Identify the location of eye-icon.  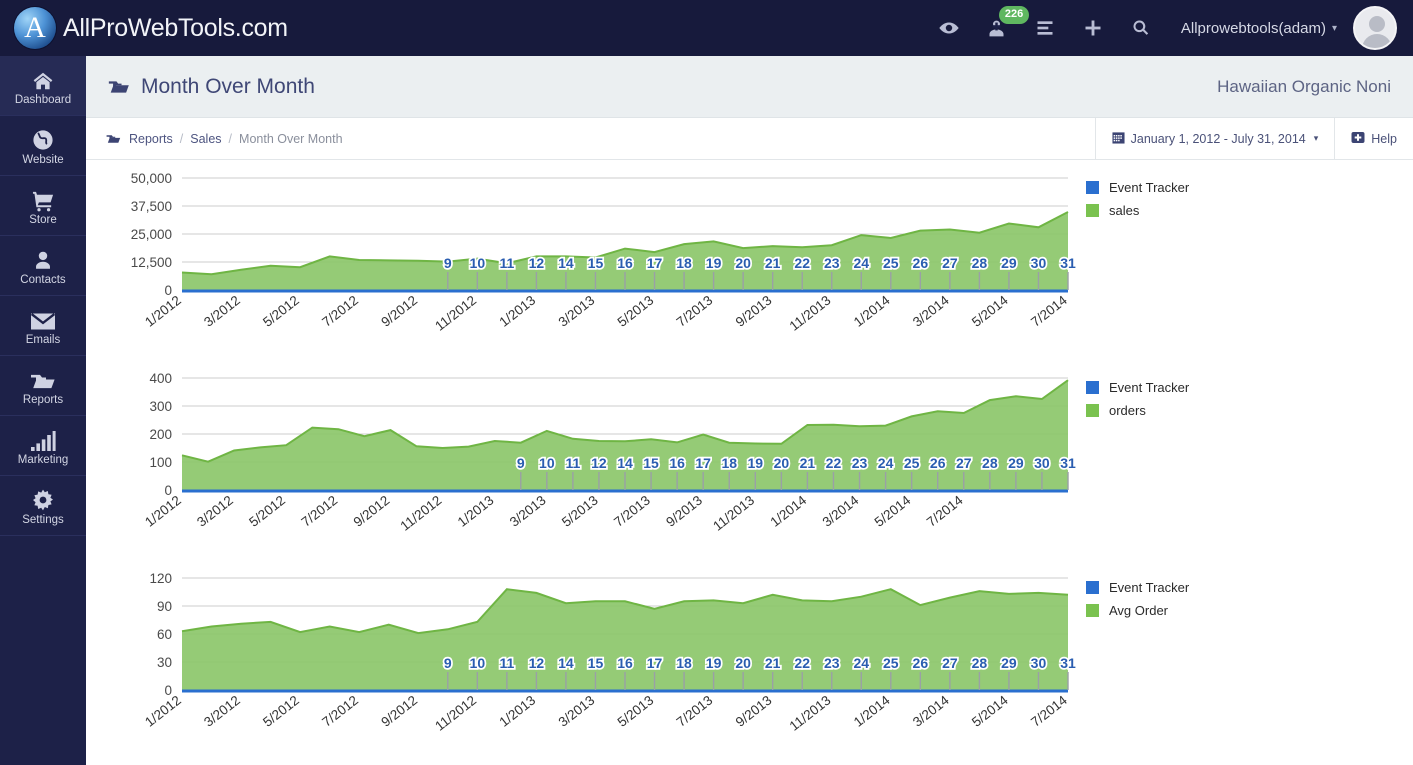
(949, 28).